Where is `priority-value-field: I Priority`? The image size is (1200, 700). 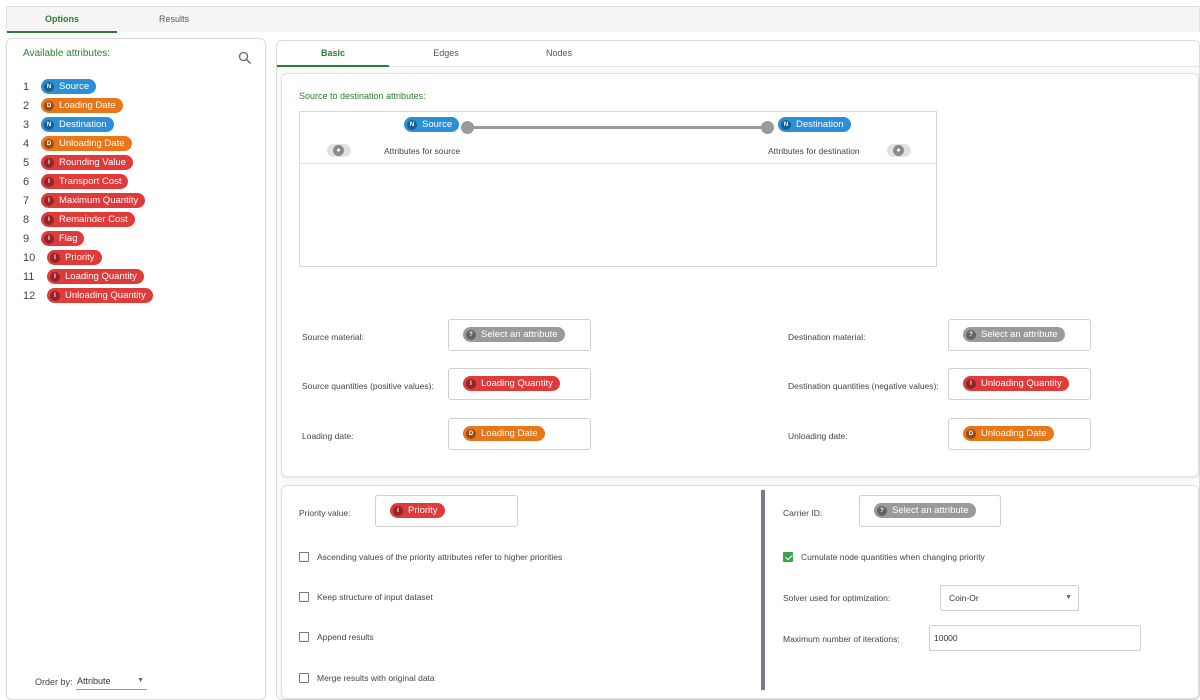
priority-value-field: I Priority is located at coordinates (446, 511).